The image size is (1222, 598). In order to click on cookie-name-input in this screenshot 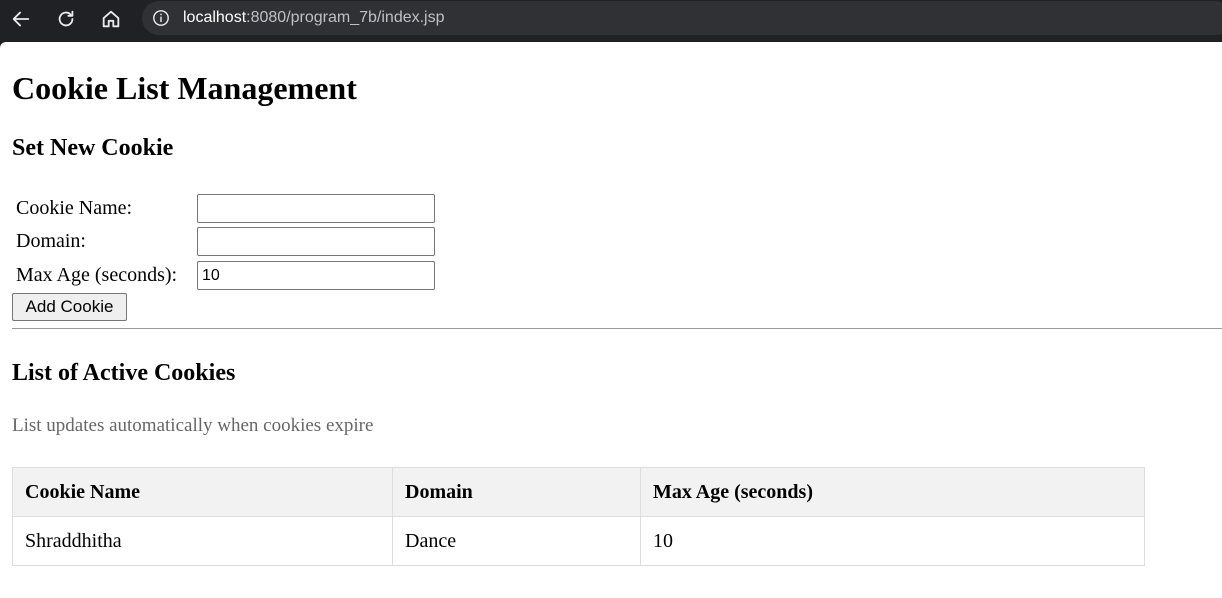, I will do `click(316, 208)`.